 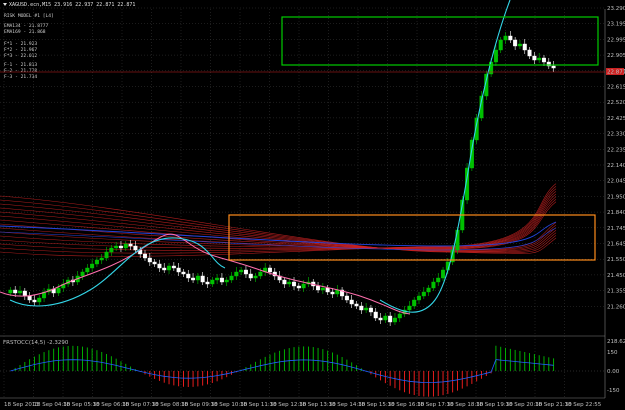 I want to click on price-axis-strip, so click(x=615, y=205).